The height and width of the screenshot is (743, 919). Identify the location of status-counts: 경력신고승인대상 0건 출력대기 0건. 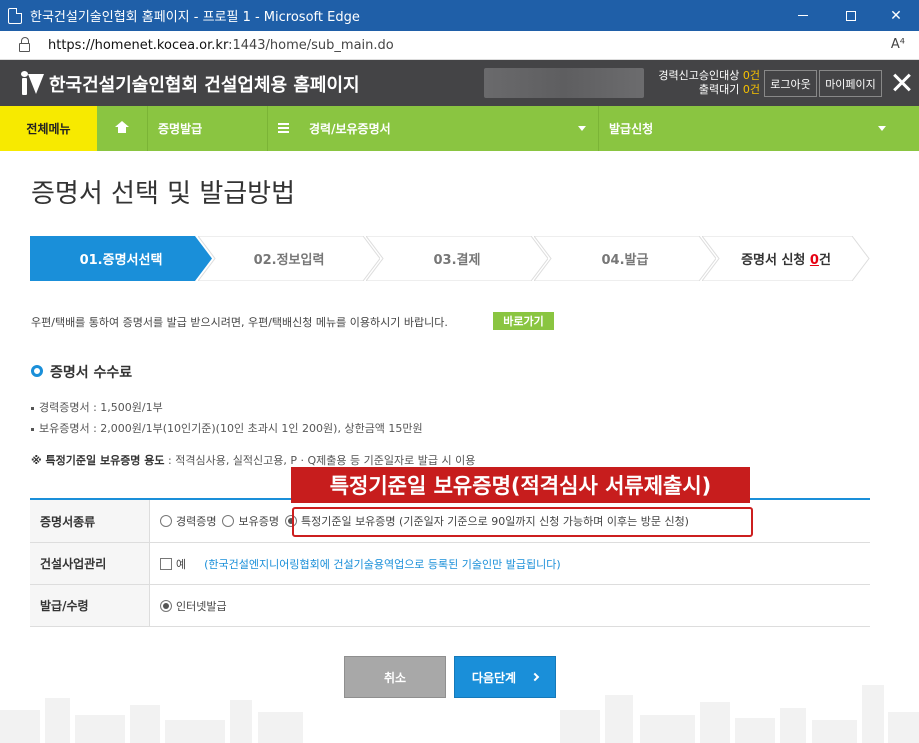
(709, 83).